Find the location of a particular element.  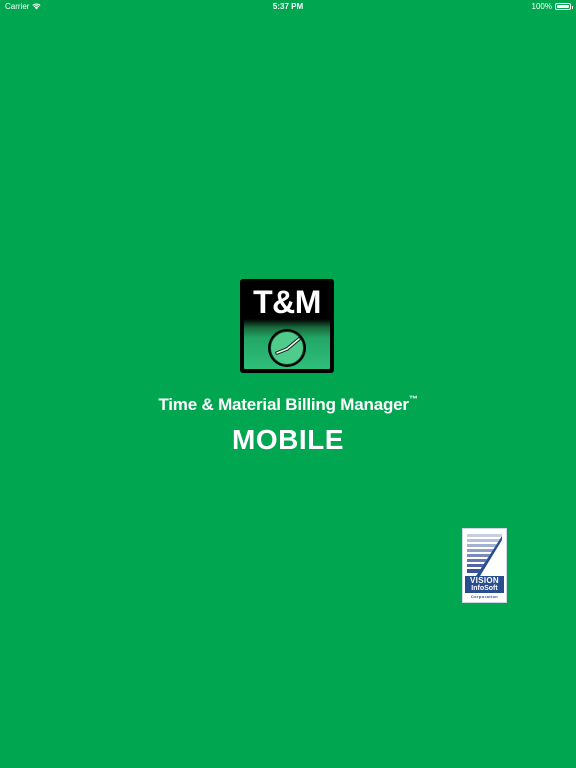

app-subtitle: MOBILE is located at coordinates (288, 439).